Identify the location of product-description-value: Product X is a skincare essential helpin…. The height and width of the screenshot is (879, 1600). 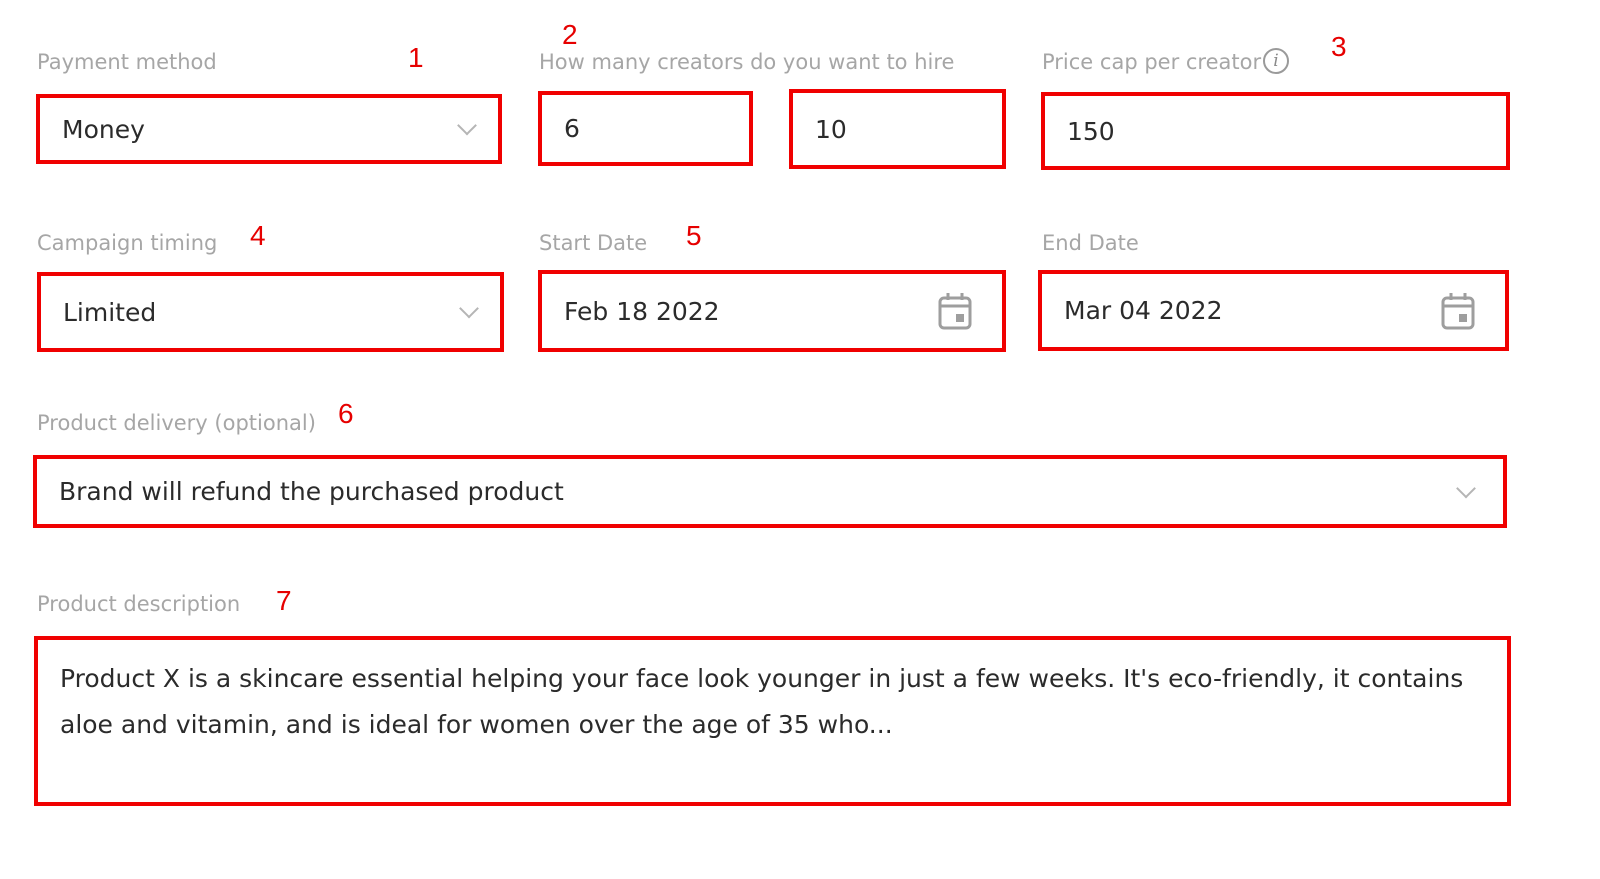
(762, 701).